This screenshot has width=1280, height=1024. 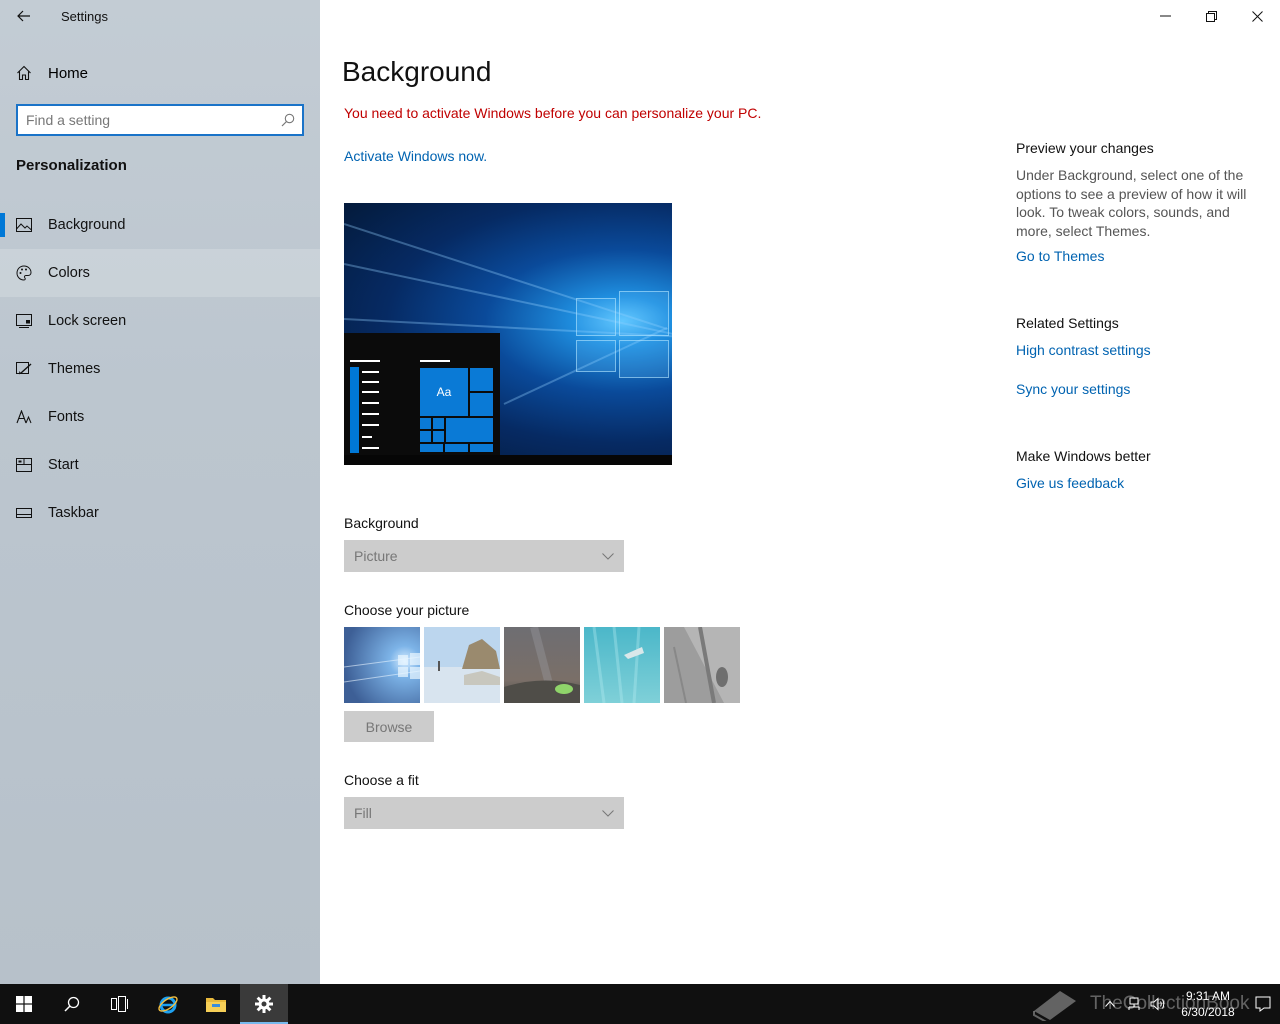 What do you see at coordinates (24, 321) in the screenshot?
I see `lock-screen-icon` at bounding box center [24, 321].